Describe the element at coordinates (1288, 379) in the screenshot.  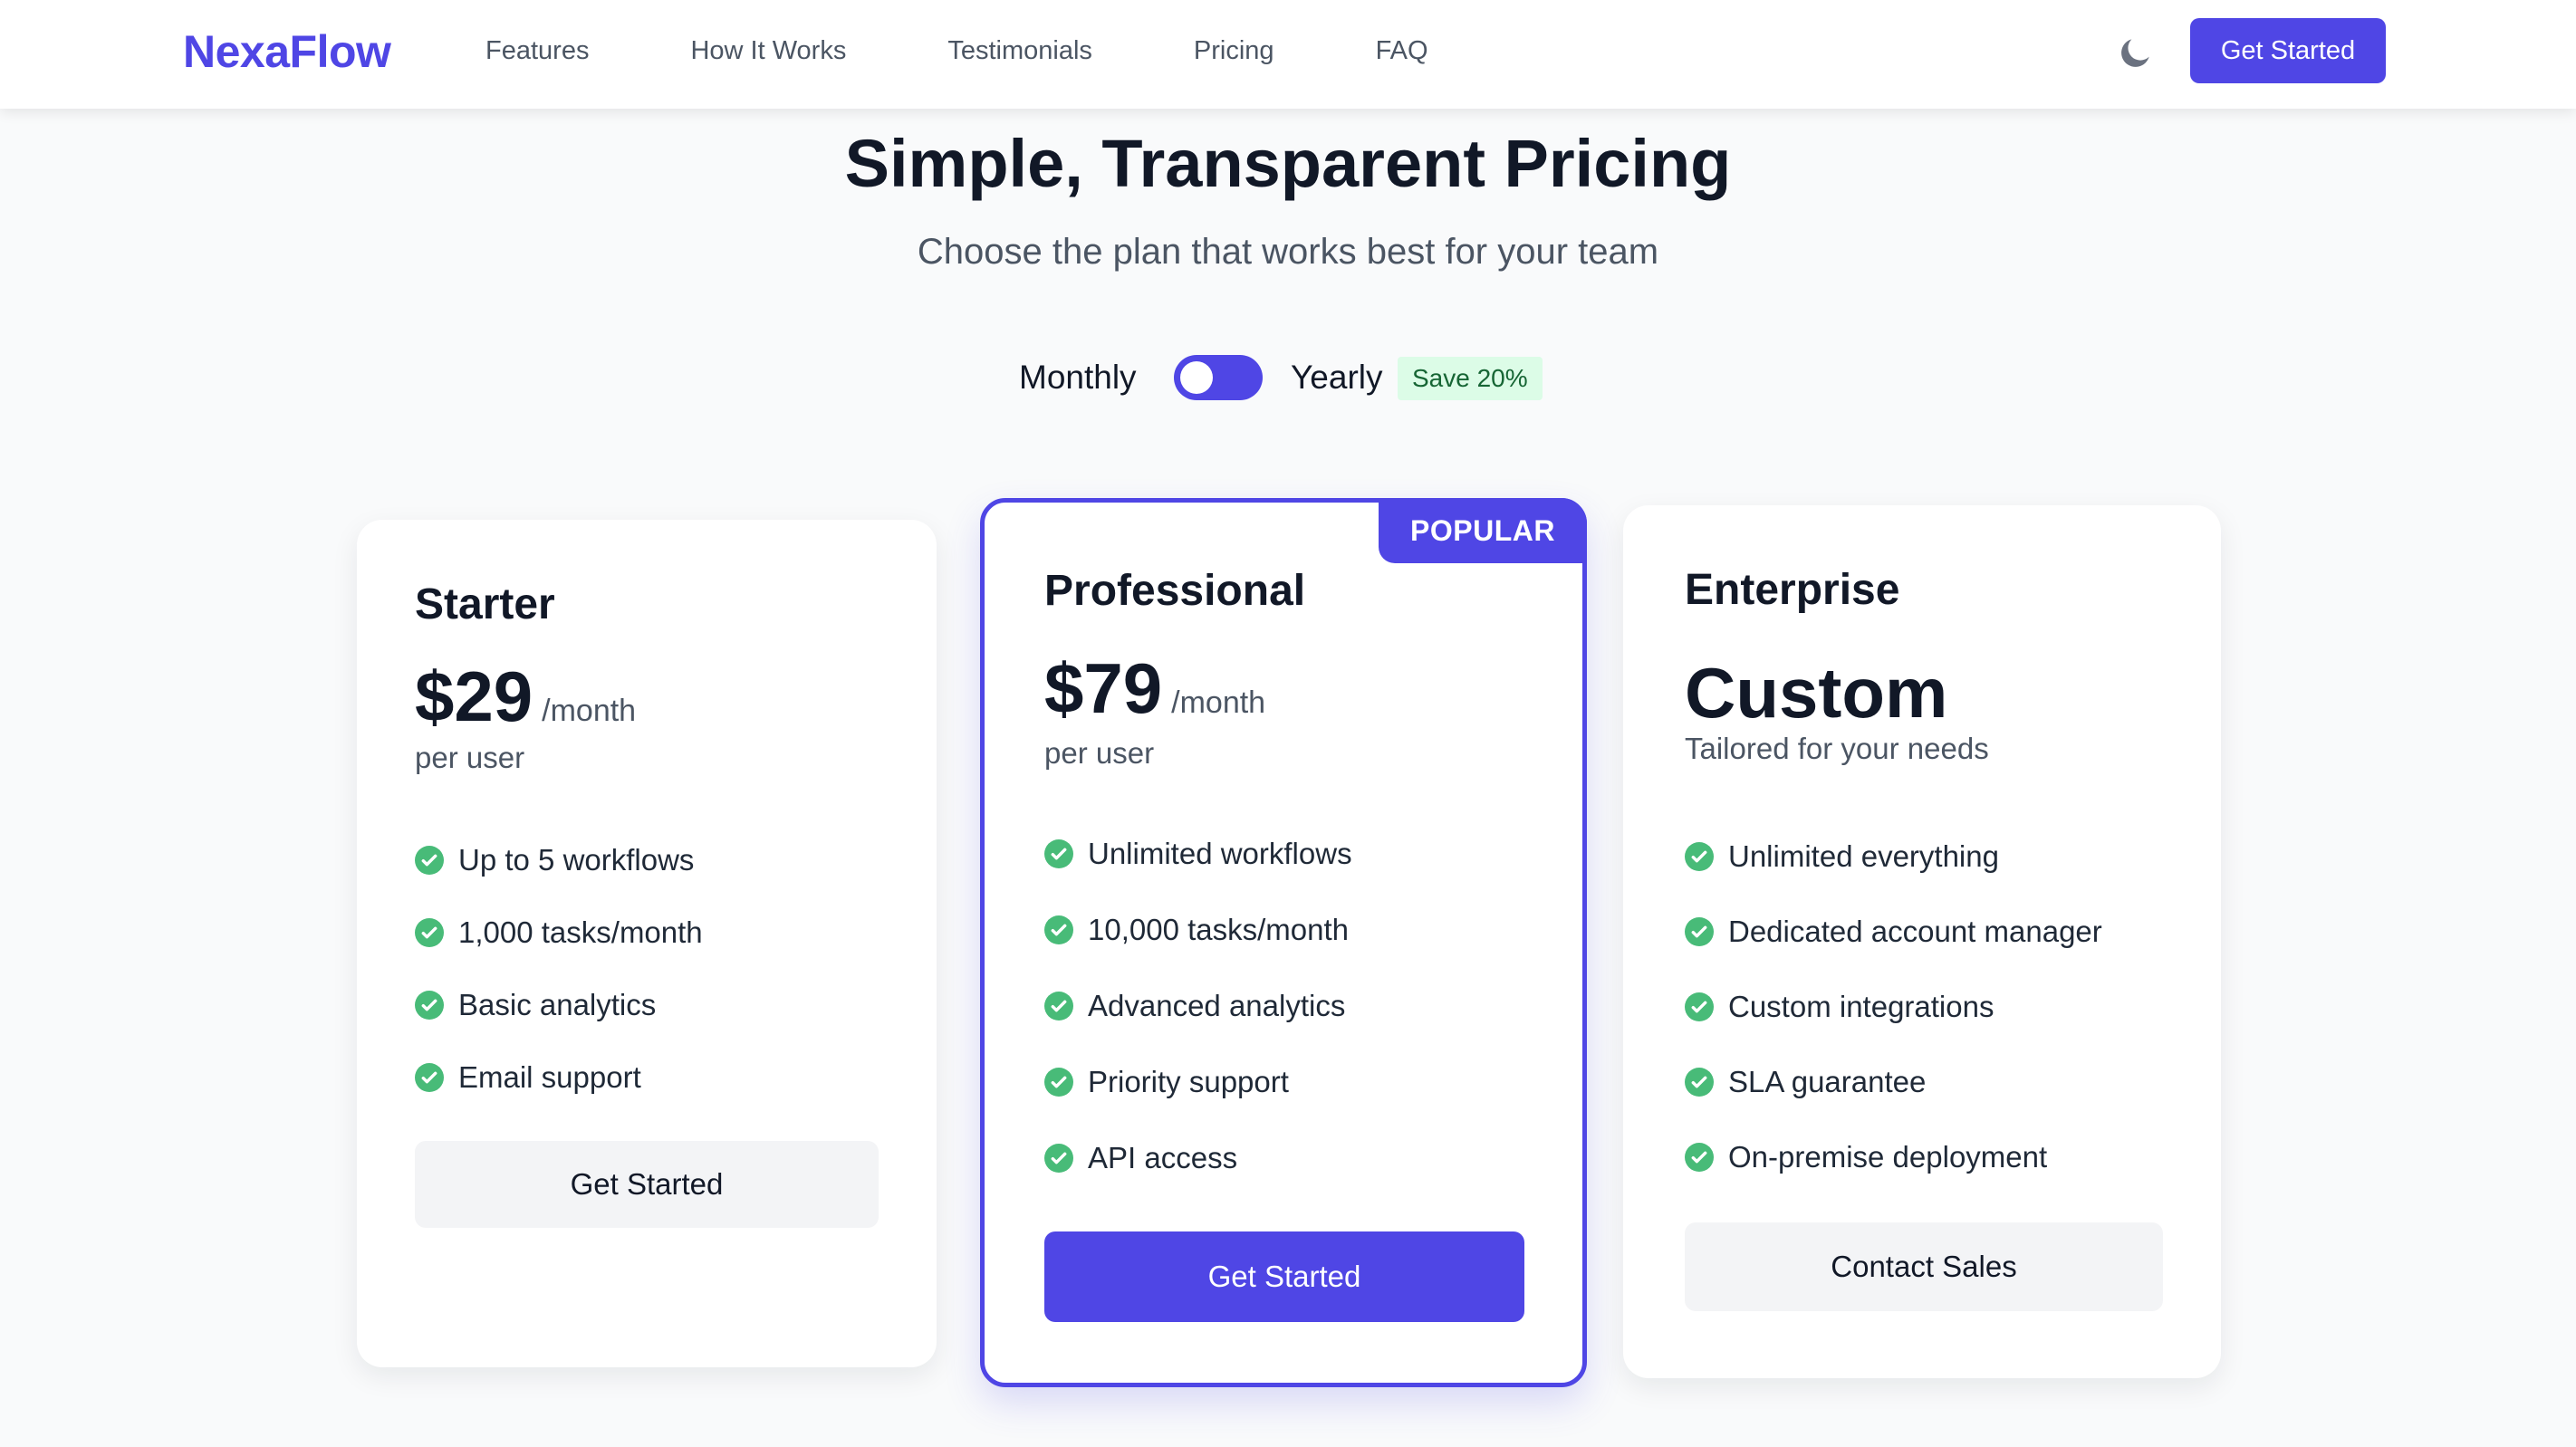
I see `billing-toggle: Monthly Yearly Save 20%` at that location.